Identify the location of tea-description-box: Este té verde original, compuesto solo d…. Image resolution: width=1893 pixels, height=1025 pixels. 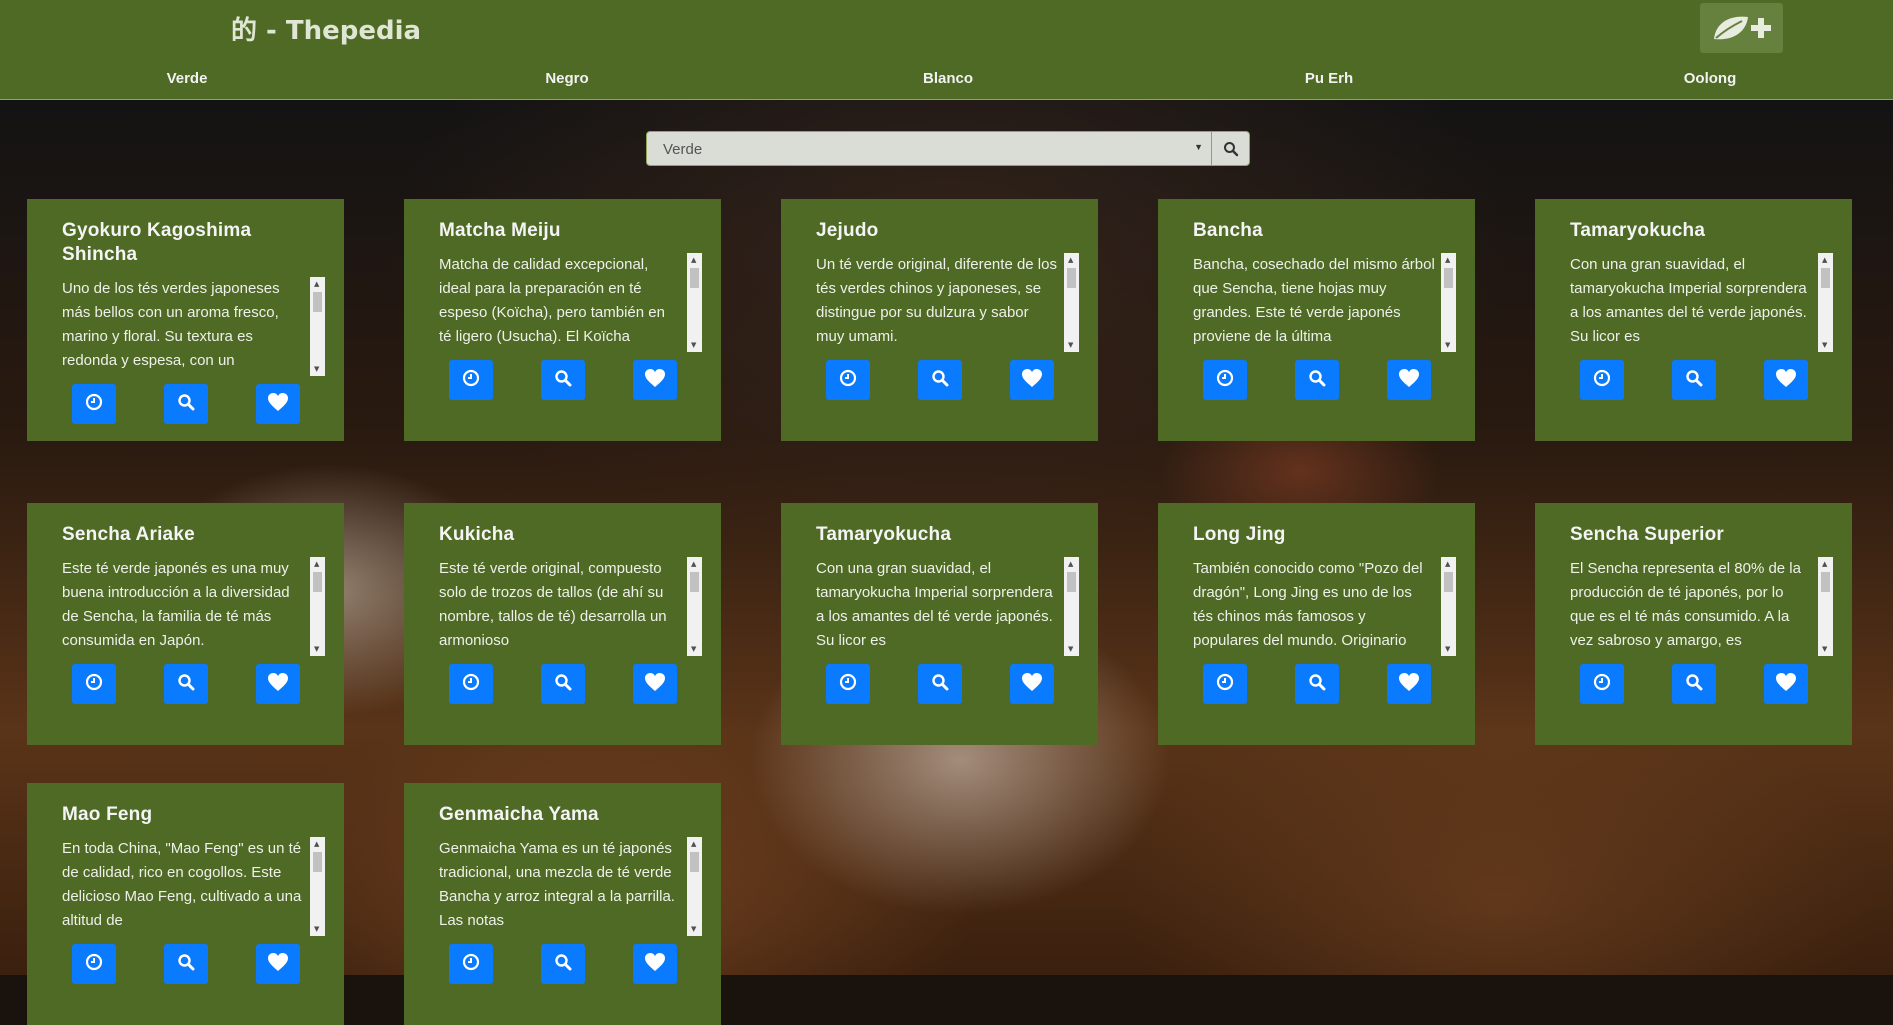
(570, 606).